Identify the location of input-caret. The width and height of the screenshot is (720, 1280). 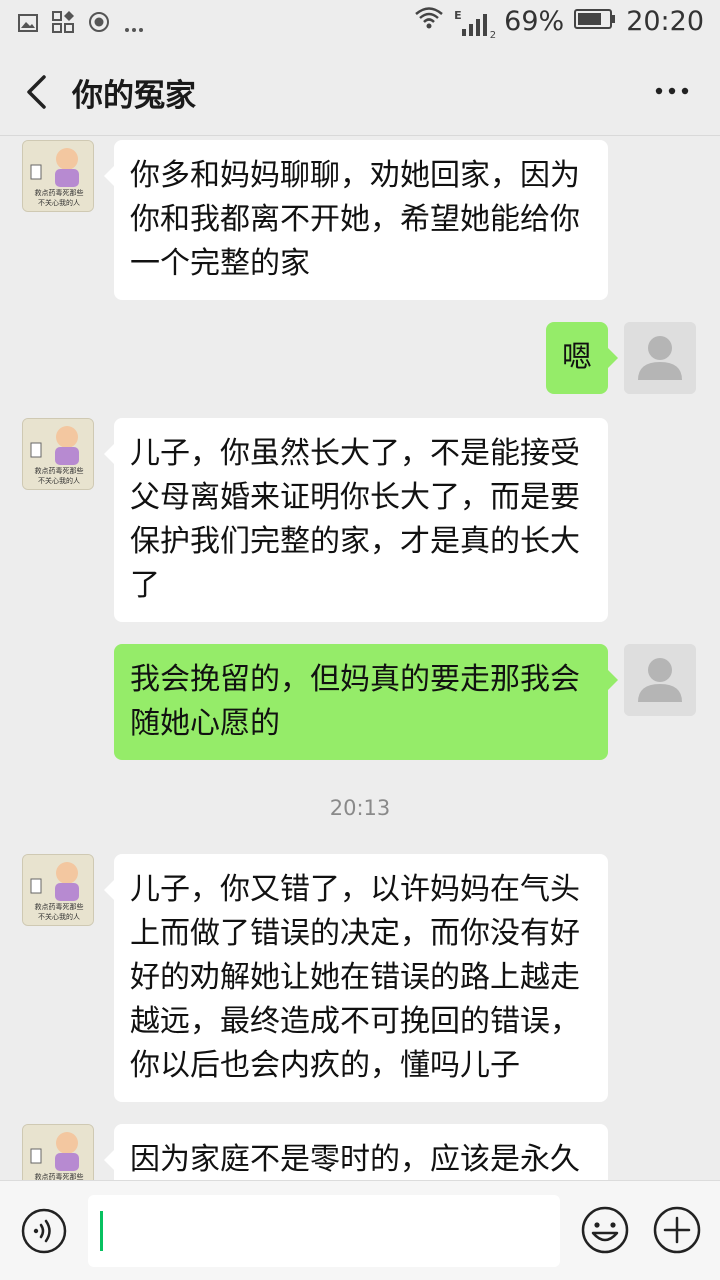
(101, 1231).